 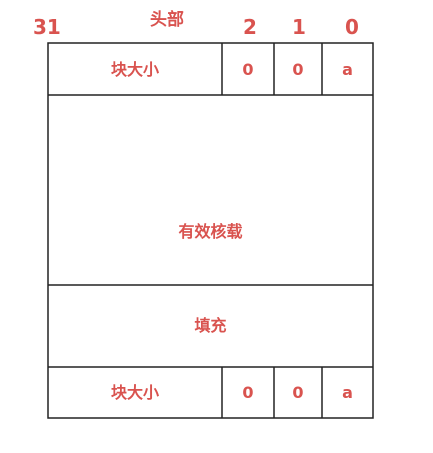 What do you see at coordinates (210, 231) in the screenshot?
I see `payload-label: 有效核载` at bounding box center [210, 231].